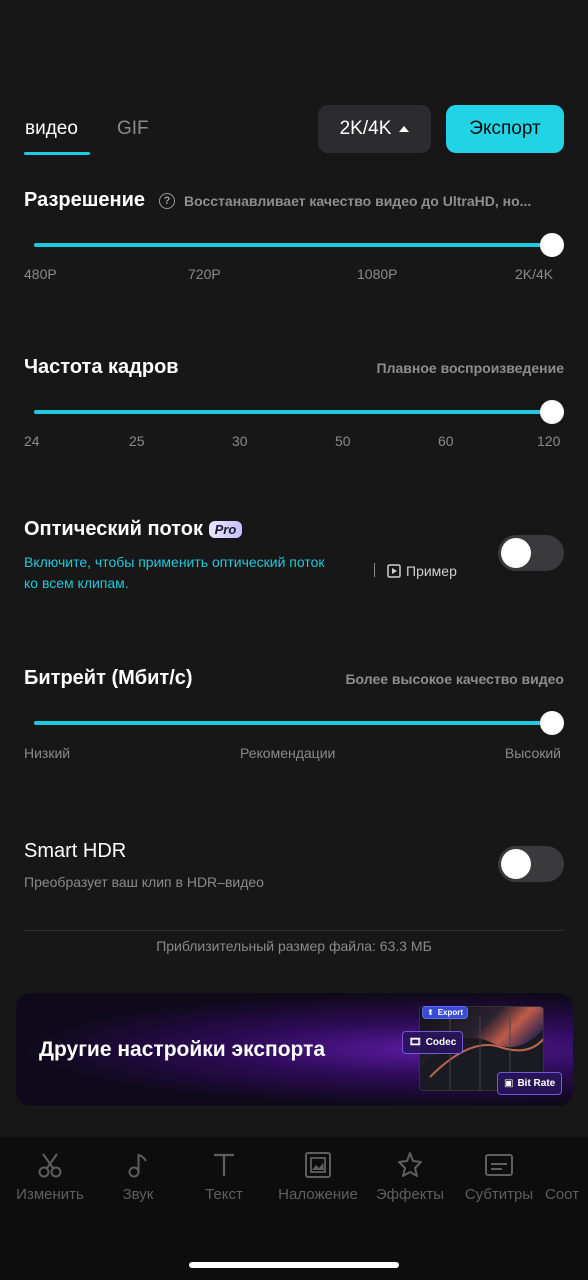 This screenshot has width=588, height=1280. I want to click on optical-flow-title: Оптический поток Pro, so click(133, 529).